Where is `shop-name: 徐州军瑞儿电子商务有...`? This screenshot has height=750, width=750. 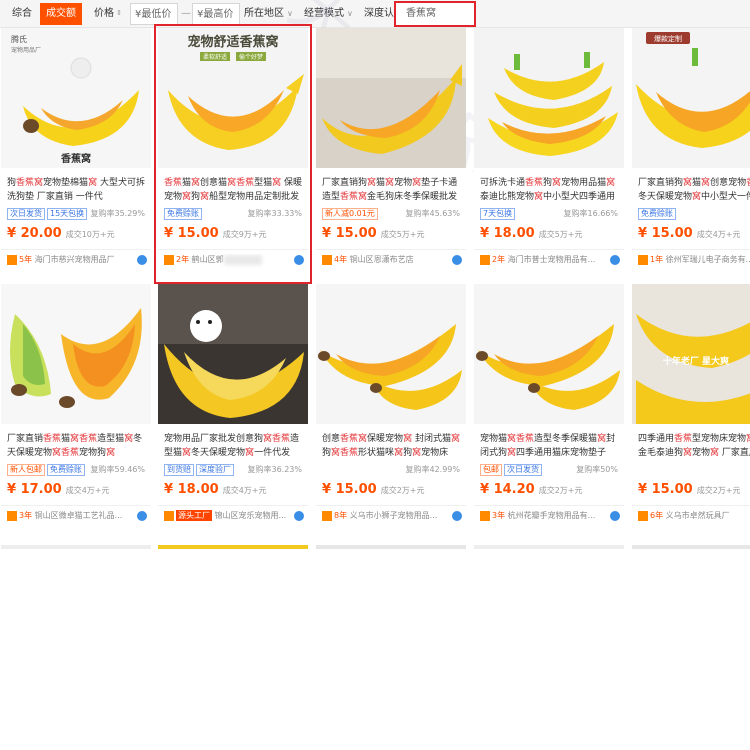 shop-name: 徐州军瑞儿电子商务有... is located at coordinates (708, 259).